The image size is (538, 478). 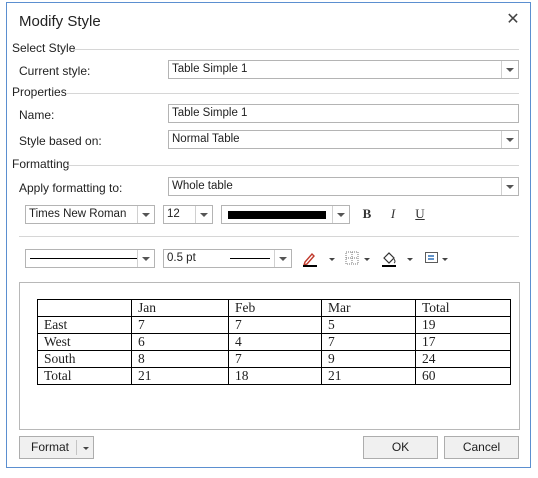 I want to click on border-width-dropdown: 0.5 pt, so click(x=227, y=258).